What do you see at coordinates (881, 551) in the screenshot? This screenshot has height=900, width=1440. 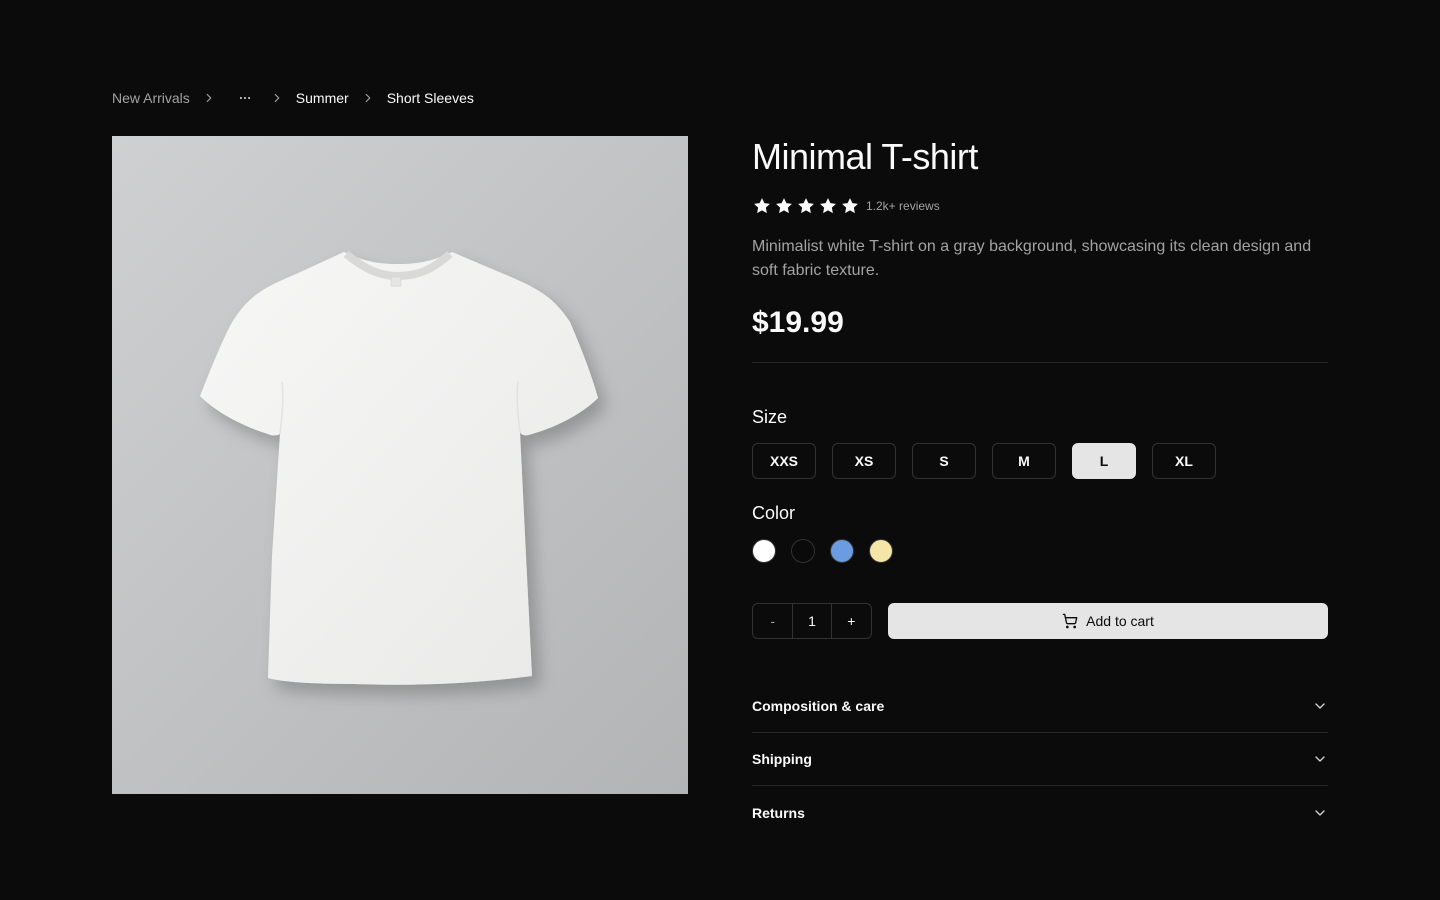 I see `color-swatch-yellow` at bounding box center [881, 551].